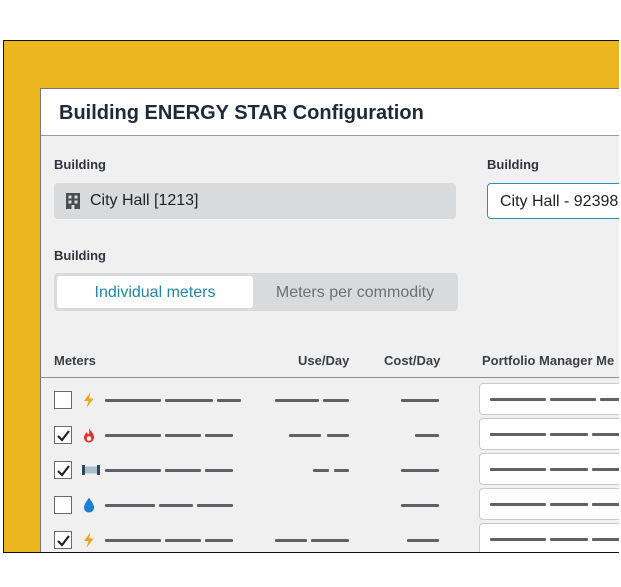 This screenshot has width=621, height=587. I want to click on pm-building-input: City Hall - 92398, so click(553, 201).